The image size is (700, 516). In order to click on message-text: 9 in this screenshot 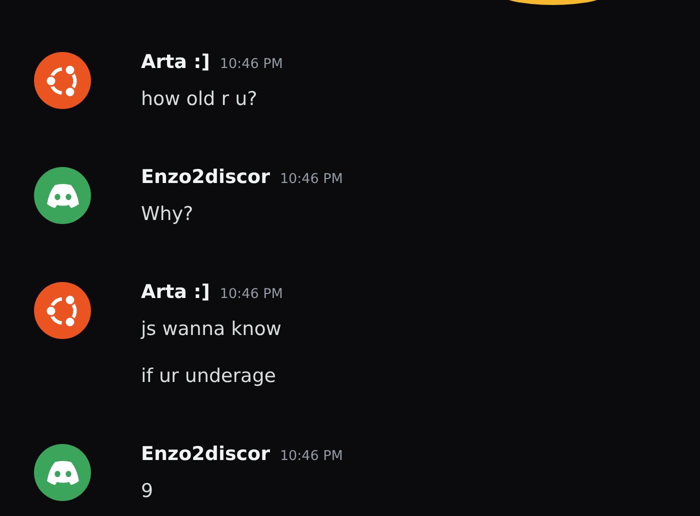, I will do `click(147, 491)`.